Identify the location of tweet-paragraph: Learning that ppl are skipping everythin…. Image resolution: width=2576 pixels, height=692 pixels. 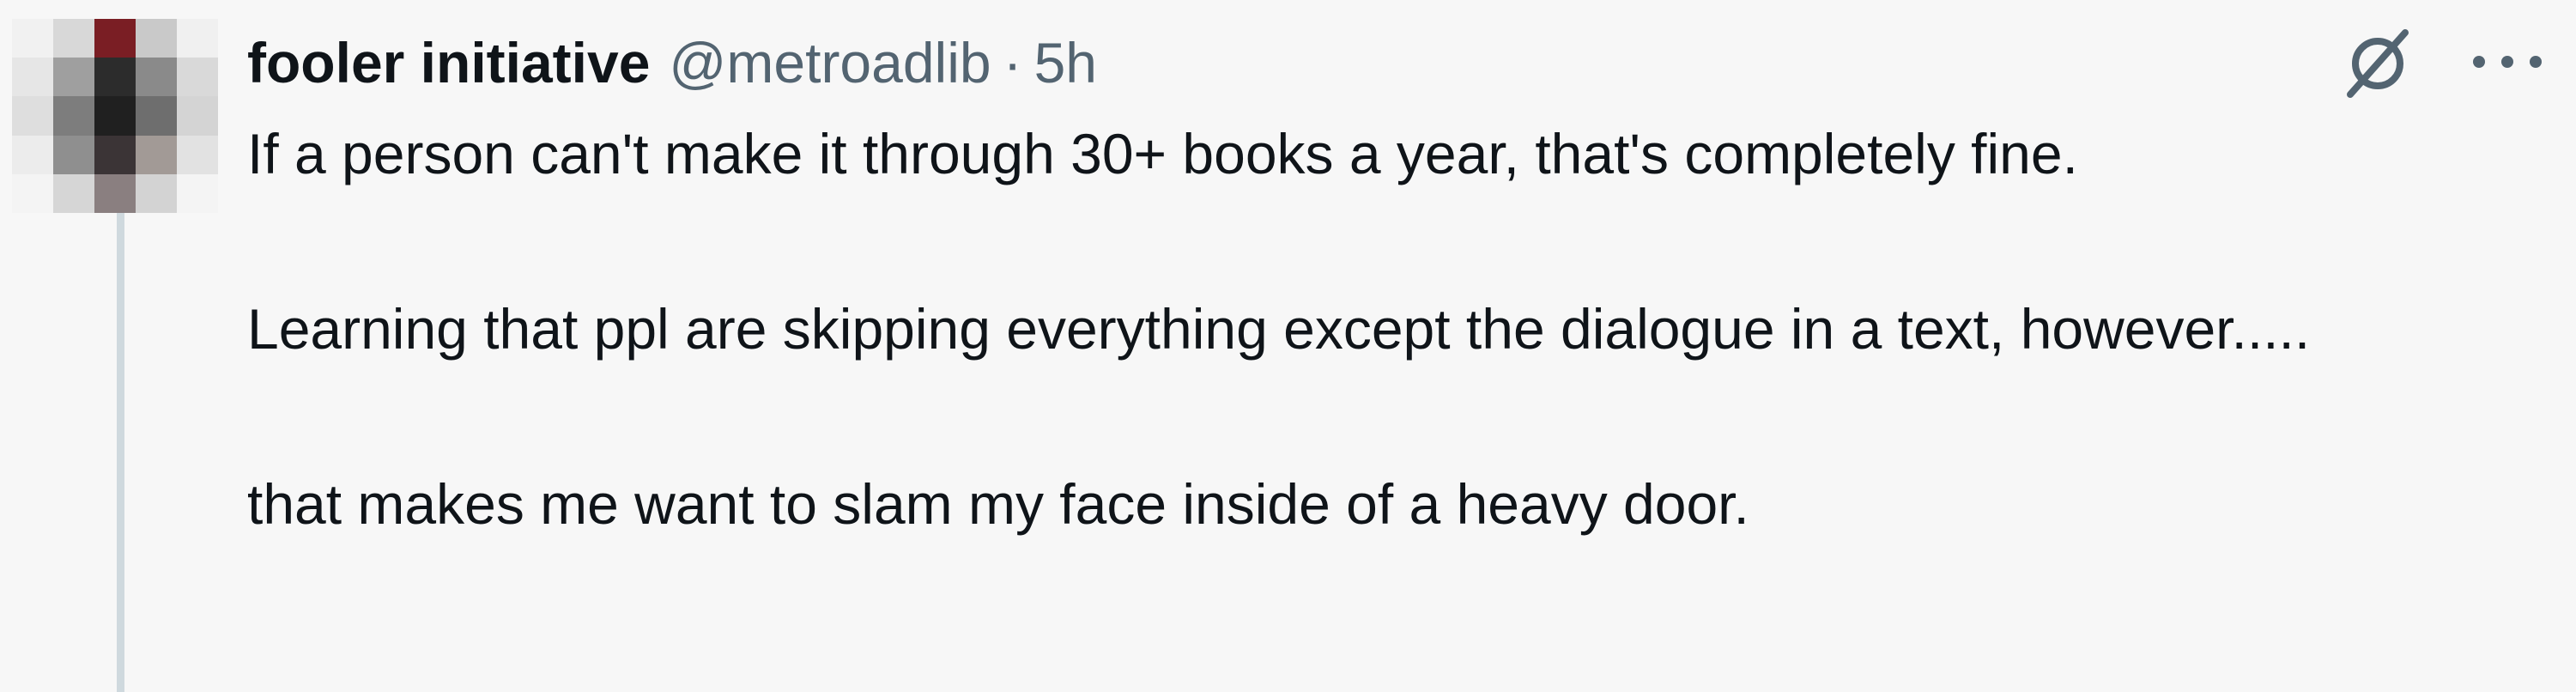
(1279, 329).